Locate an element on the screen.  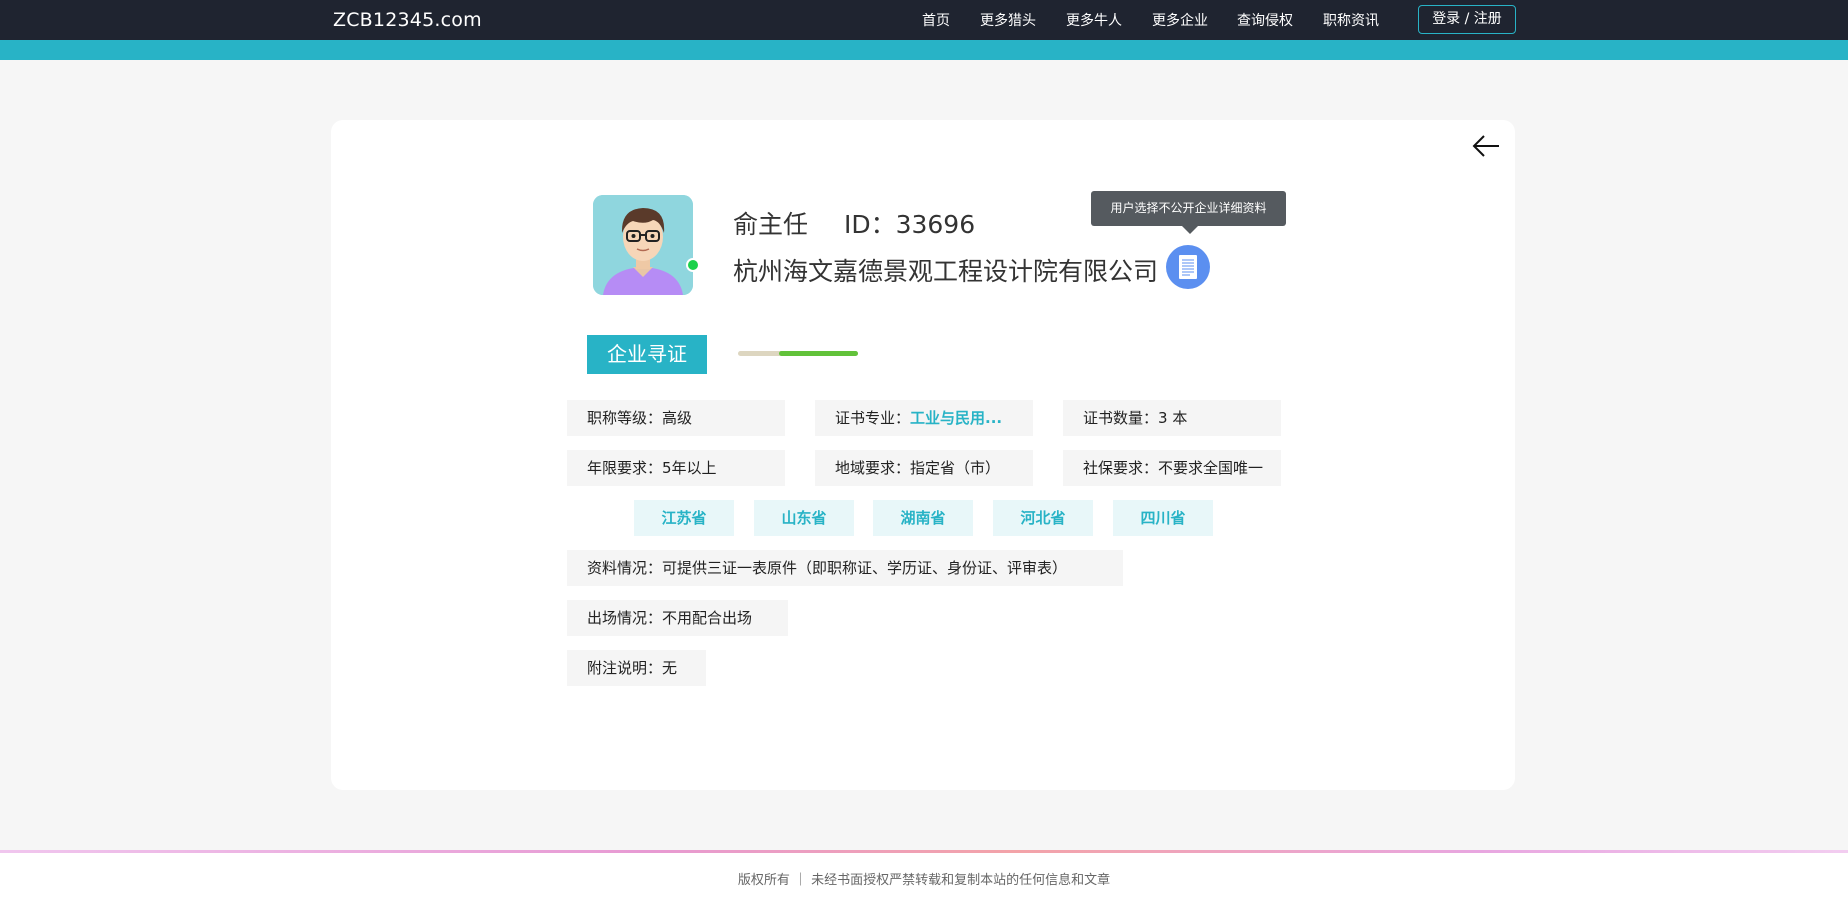
nav-title-news: 职称资讯 is located at coordinates (1351, 20).